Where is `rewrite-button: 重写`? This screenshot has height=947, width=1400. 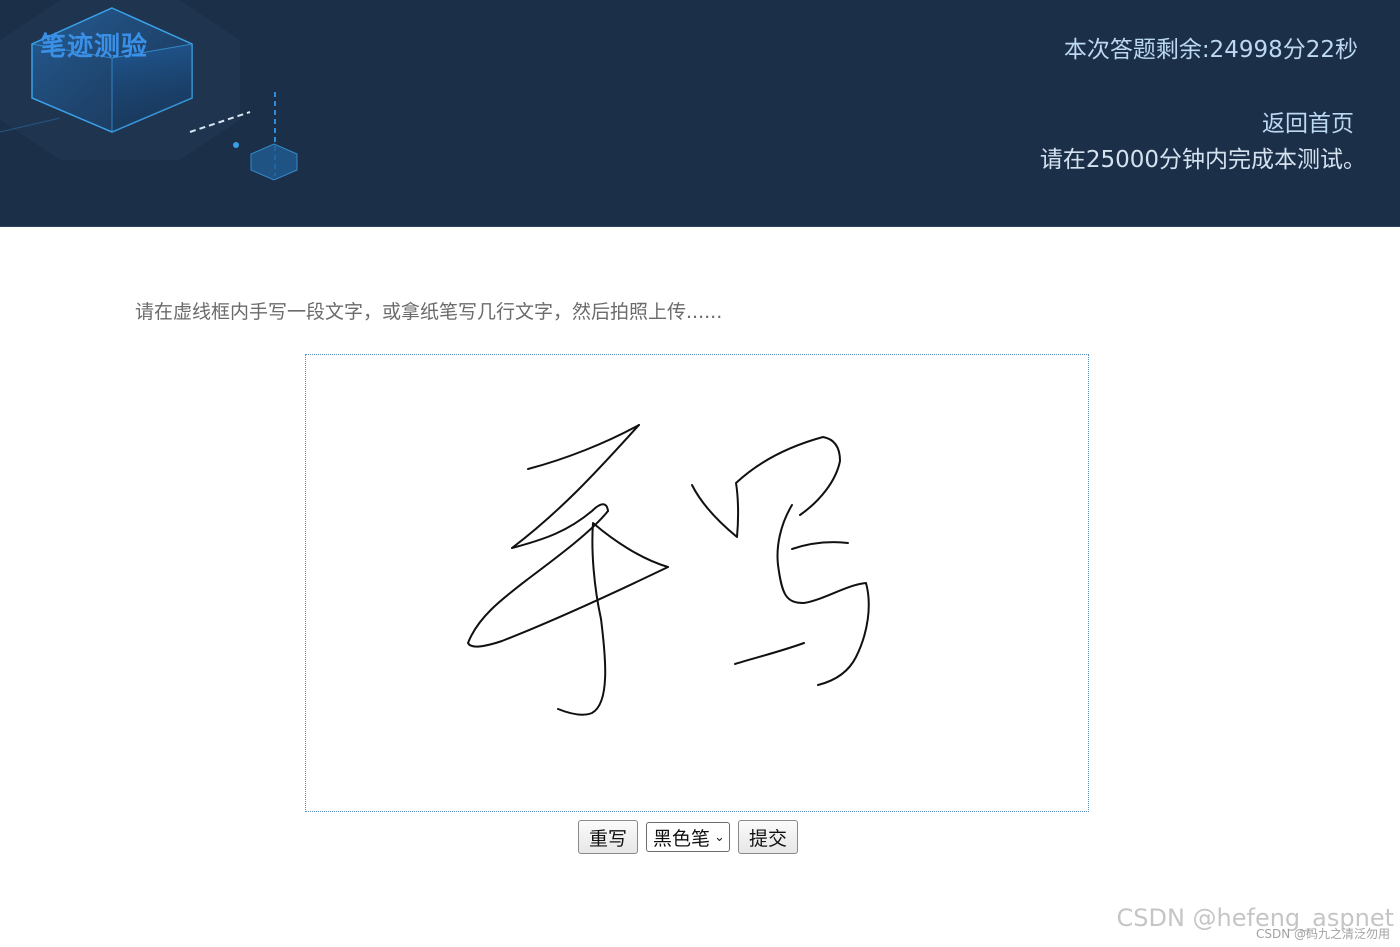
rewrite-button: 重写 is located at coordinates (608, 837).